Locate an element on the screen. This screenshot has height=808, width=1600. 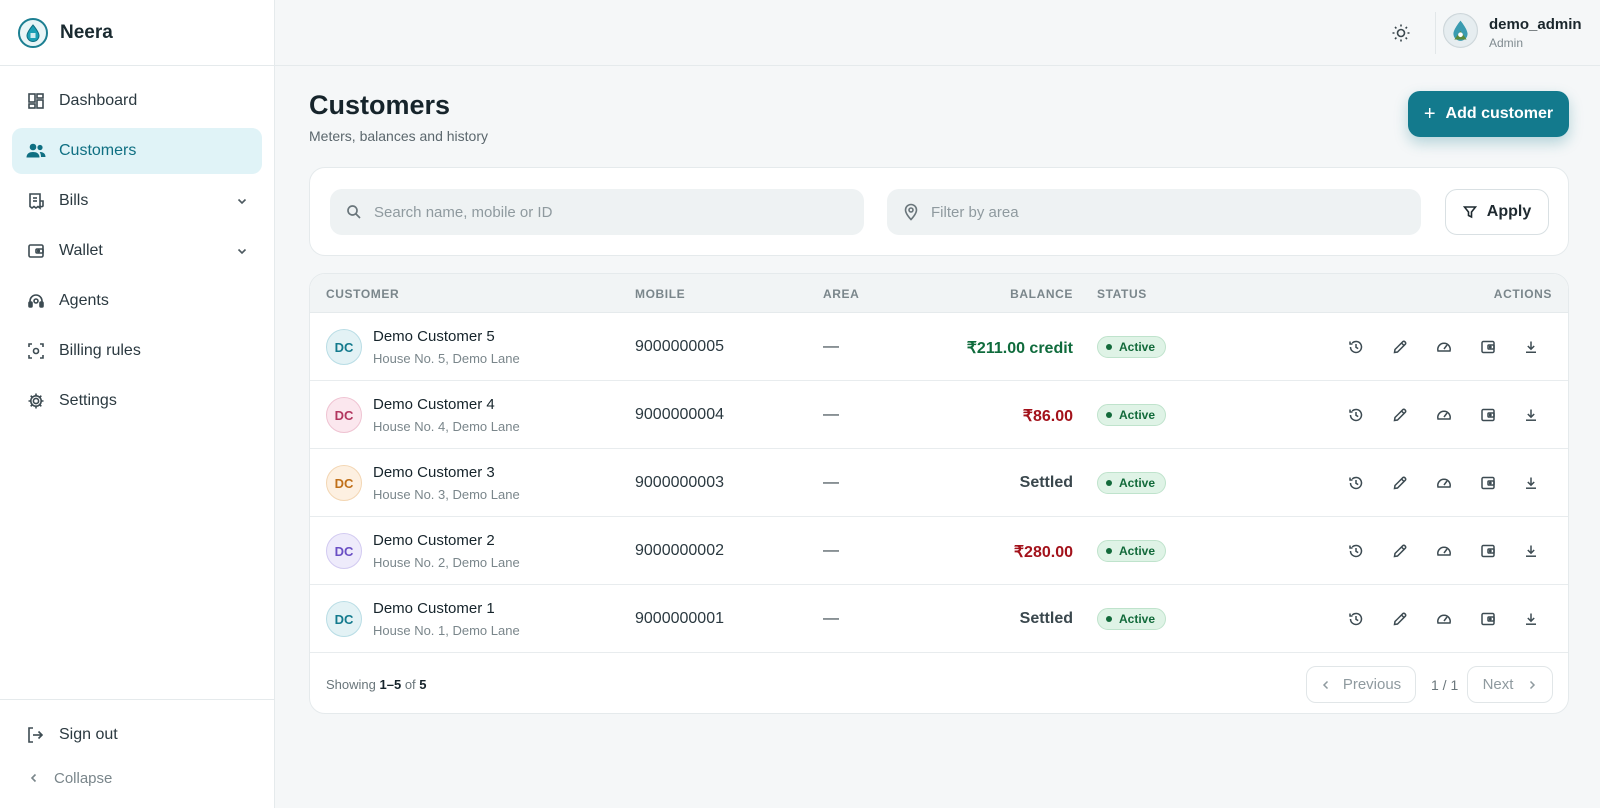
chevron-left-icon is located at coordinates (34, 778).